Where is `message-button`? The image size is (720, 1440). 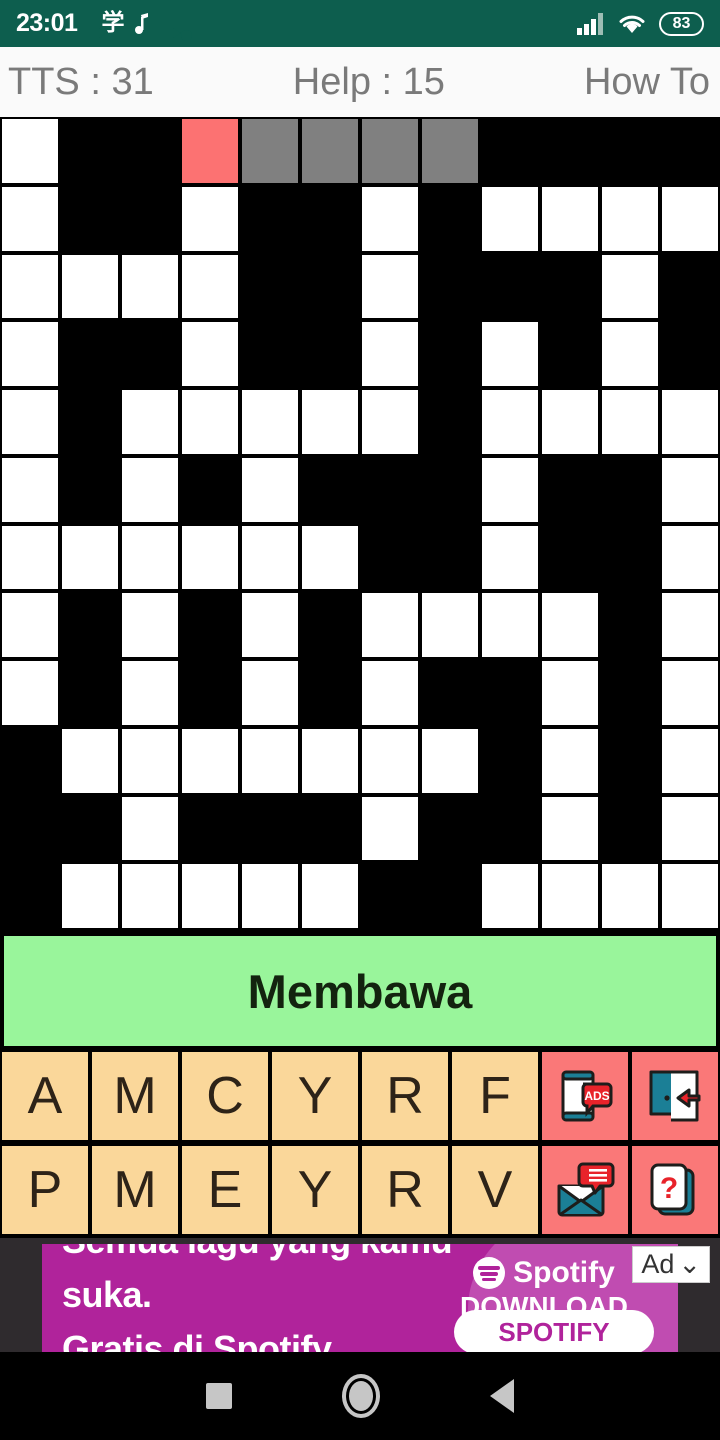
message-button is located at coordinates (585, 1190).